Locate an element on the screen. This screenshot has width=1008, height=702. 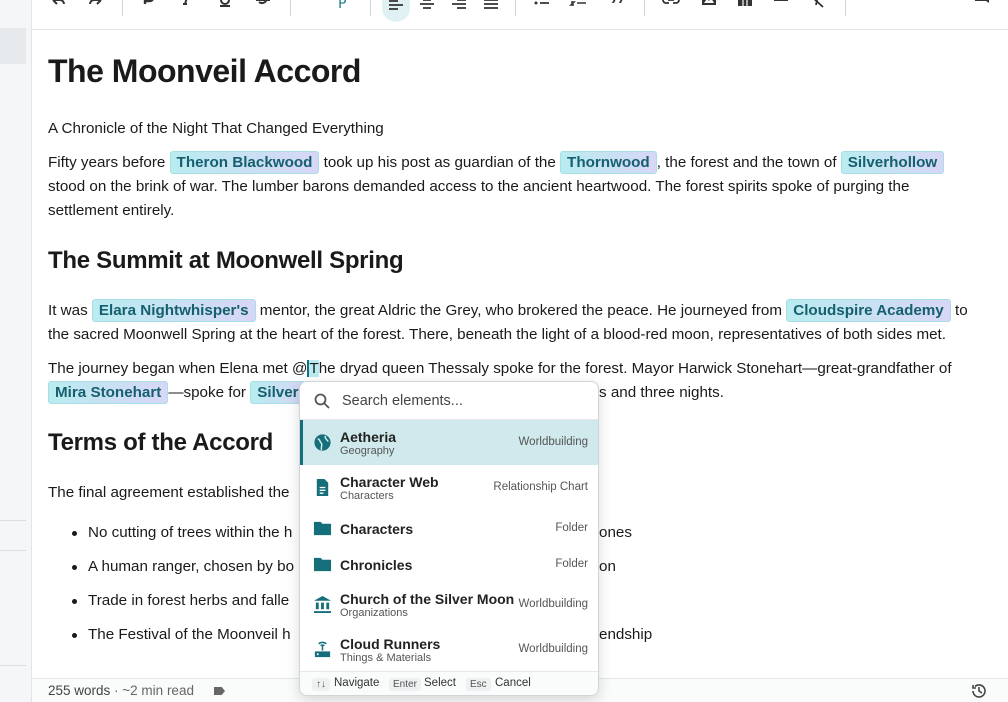
list-item: Trade in forest herbs and falle is located at coordinates (180, 601).